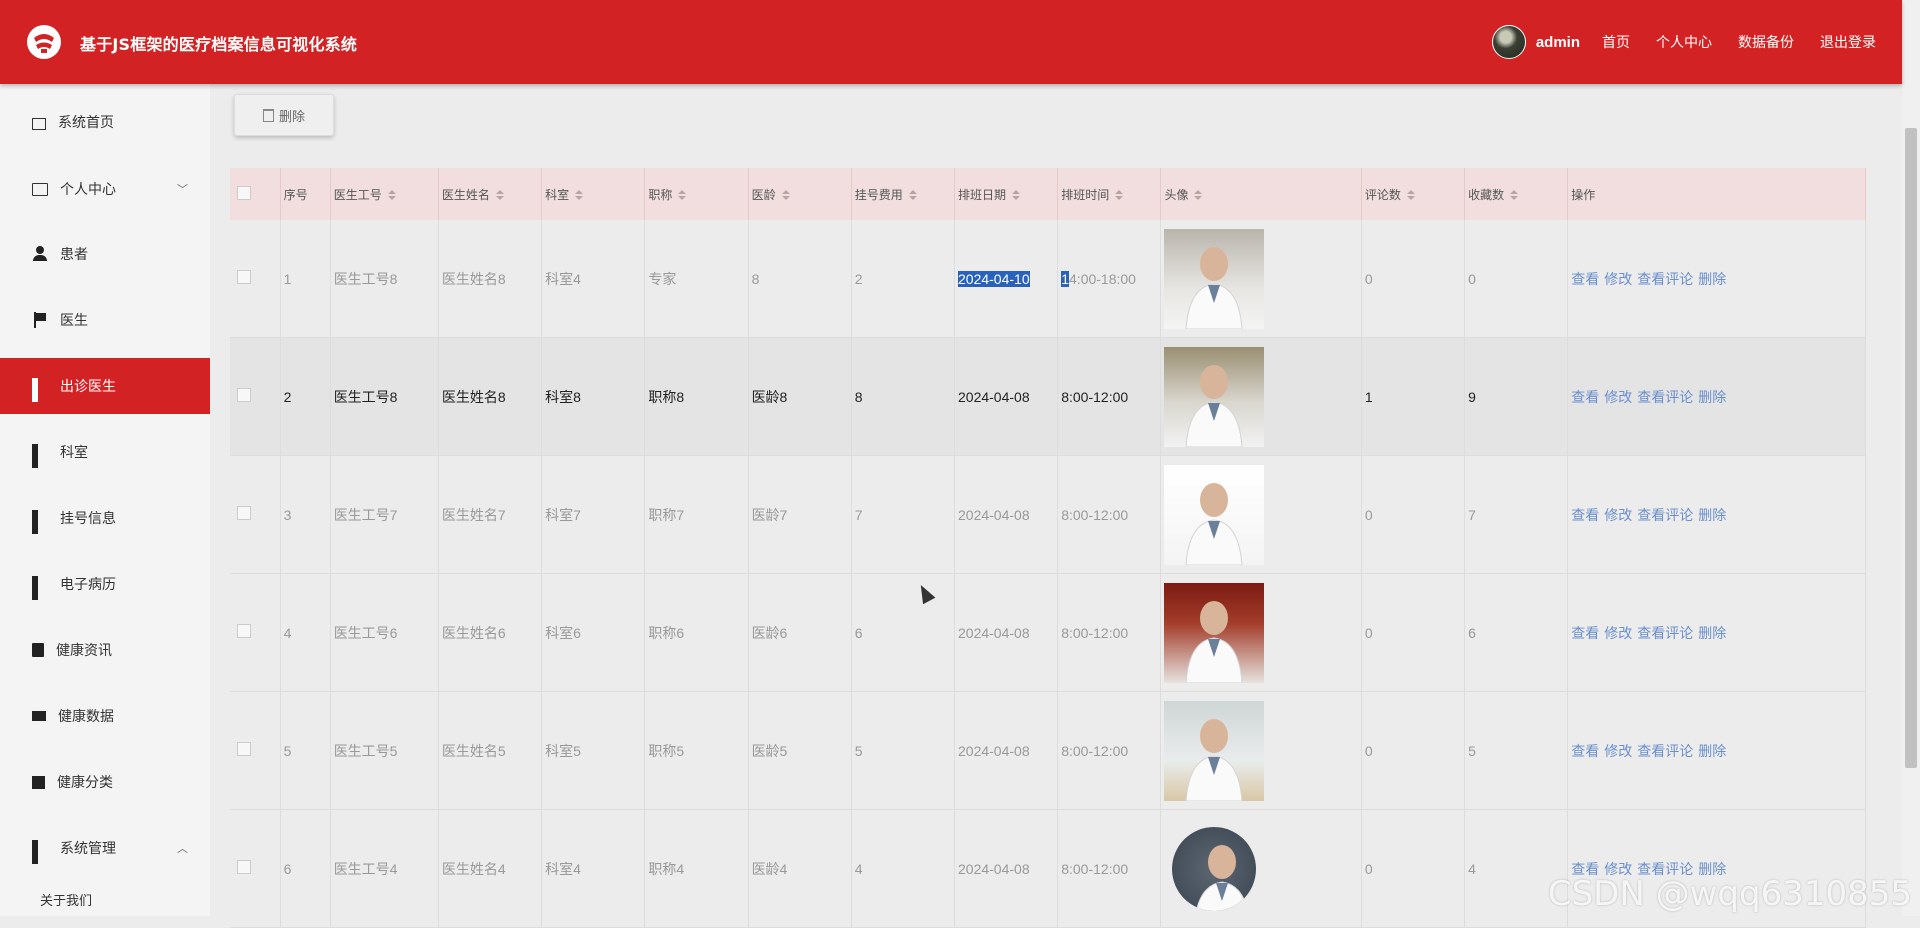 This screenshot has width=1920, height=928. I want to click on column-header: 医生工号, so click(384, 194).